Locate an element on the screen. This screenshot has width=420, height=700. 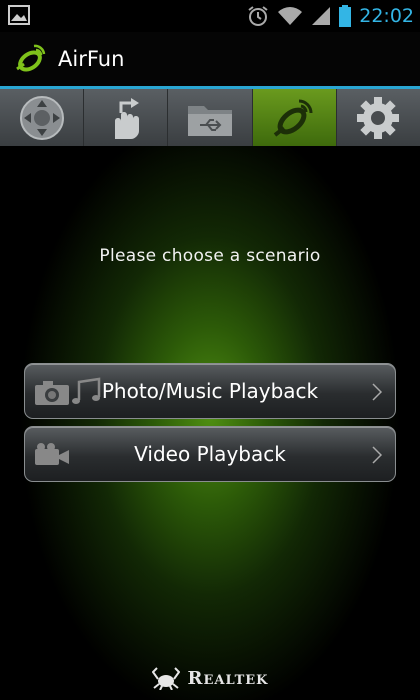
hand-share-icon is located at coordinates (126, 118).